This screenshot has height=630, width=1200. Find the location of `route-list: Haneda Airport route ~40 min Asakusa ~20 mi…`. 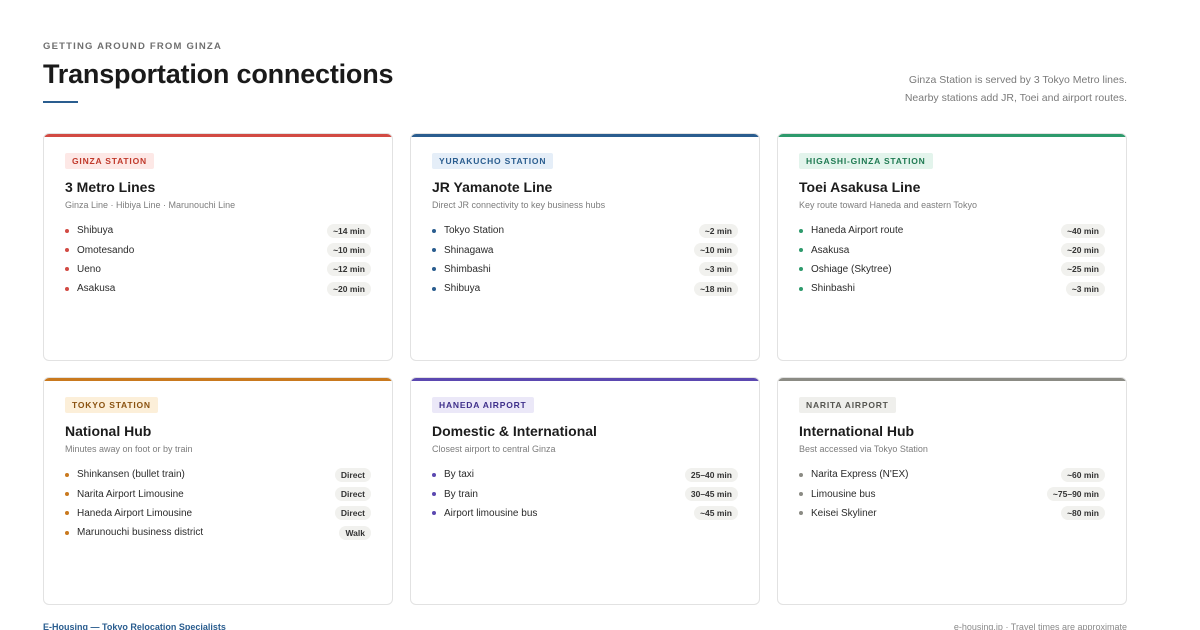

route-list: Haneda Airport route ~40 min Asakusa ~20 mi… is located at coordinates (952, 260).